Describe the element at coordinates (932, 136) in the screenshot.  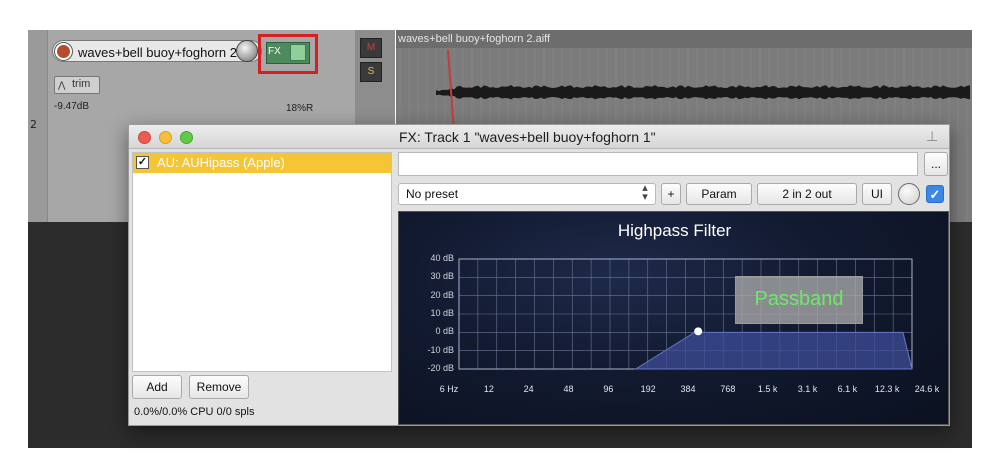
I see `pin-icon: ⊥` at that location.